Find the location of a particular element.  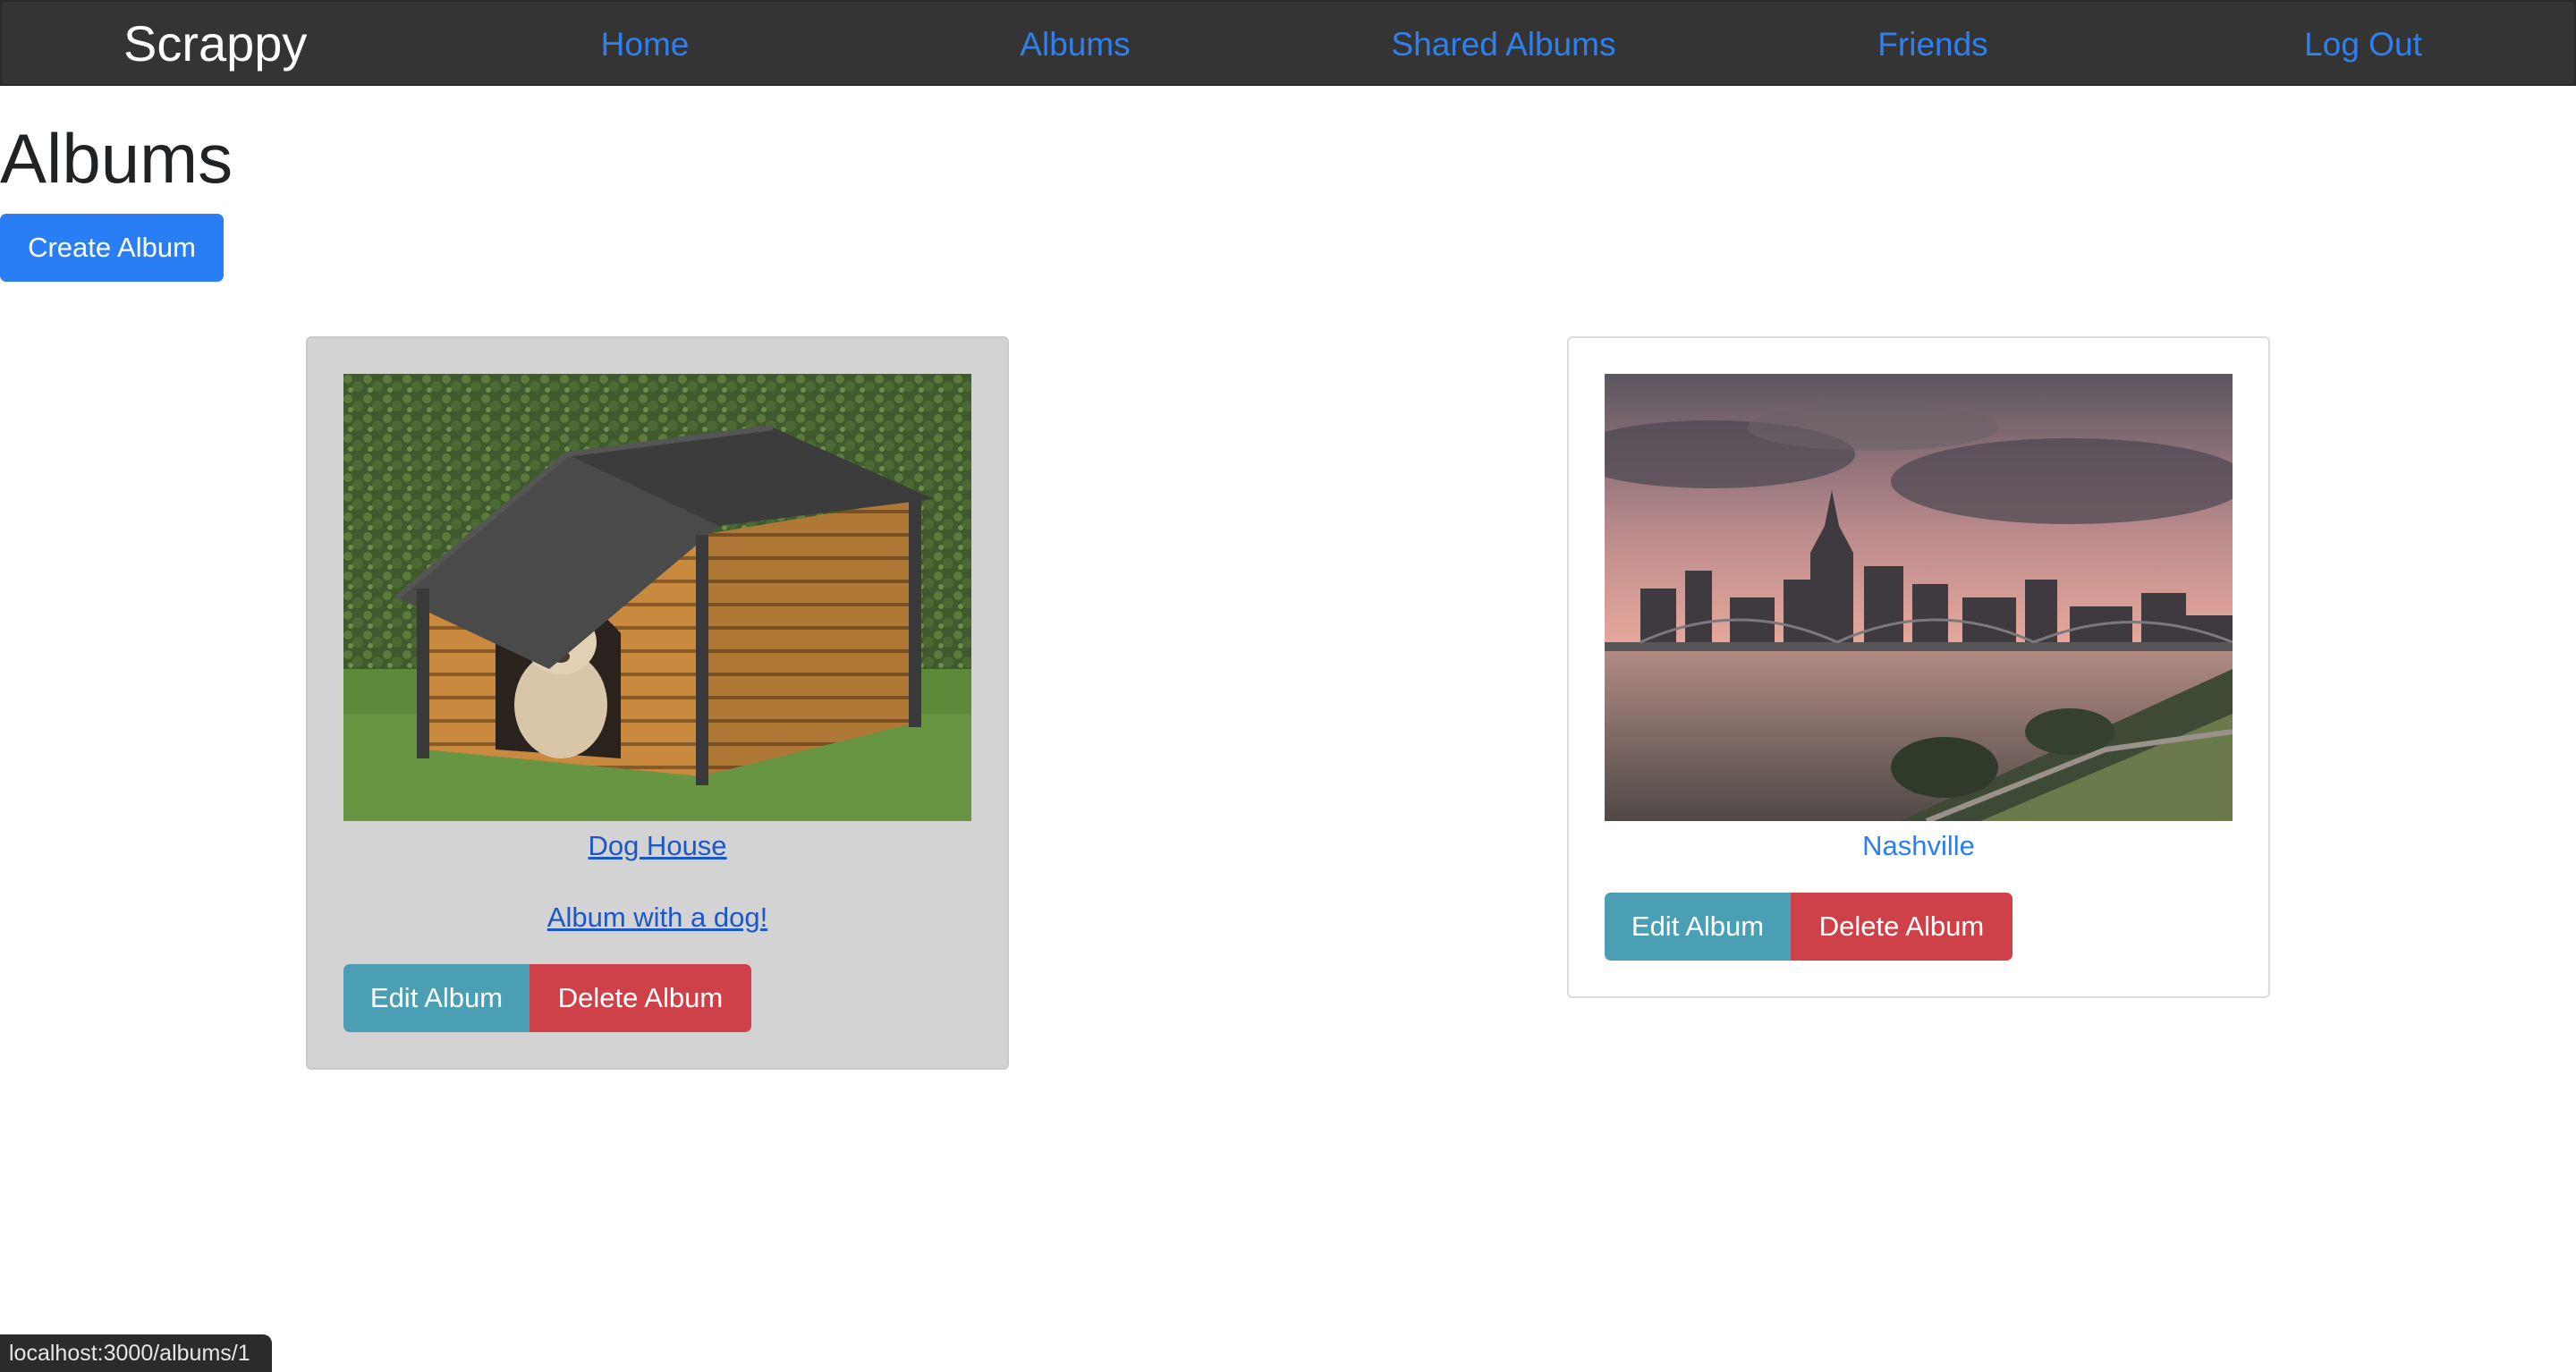

nav-link-home: Home is located at coordinates (645, 44).